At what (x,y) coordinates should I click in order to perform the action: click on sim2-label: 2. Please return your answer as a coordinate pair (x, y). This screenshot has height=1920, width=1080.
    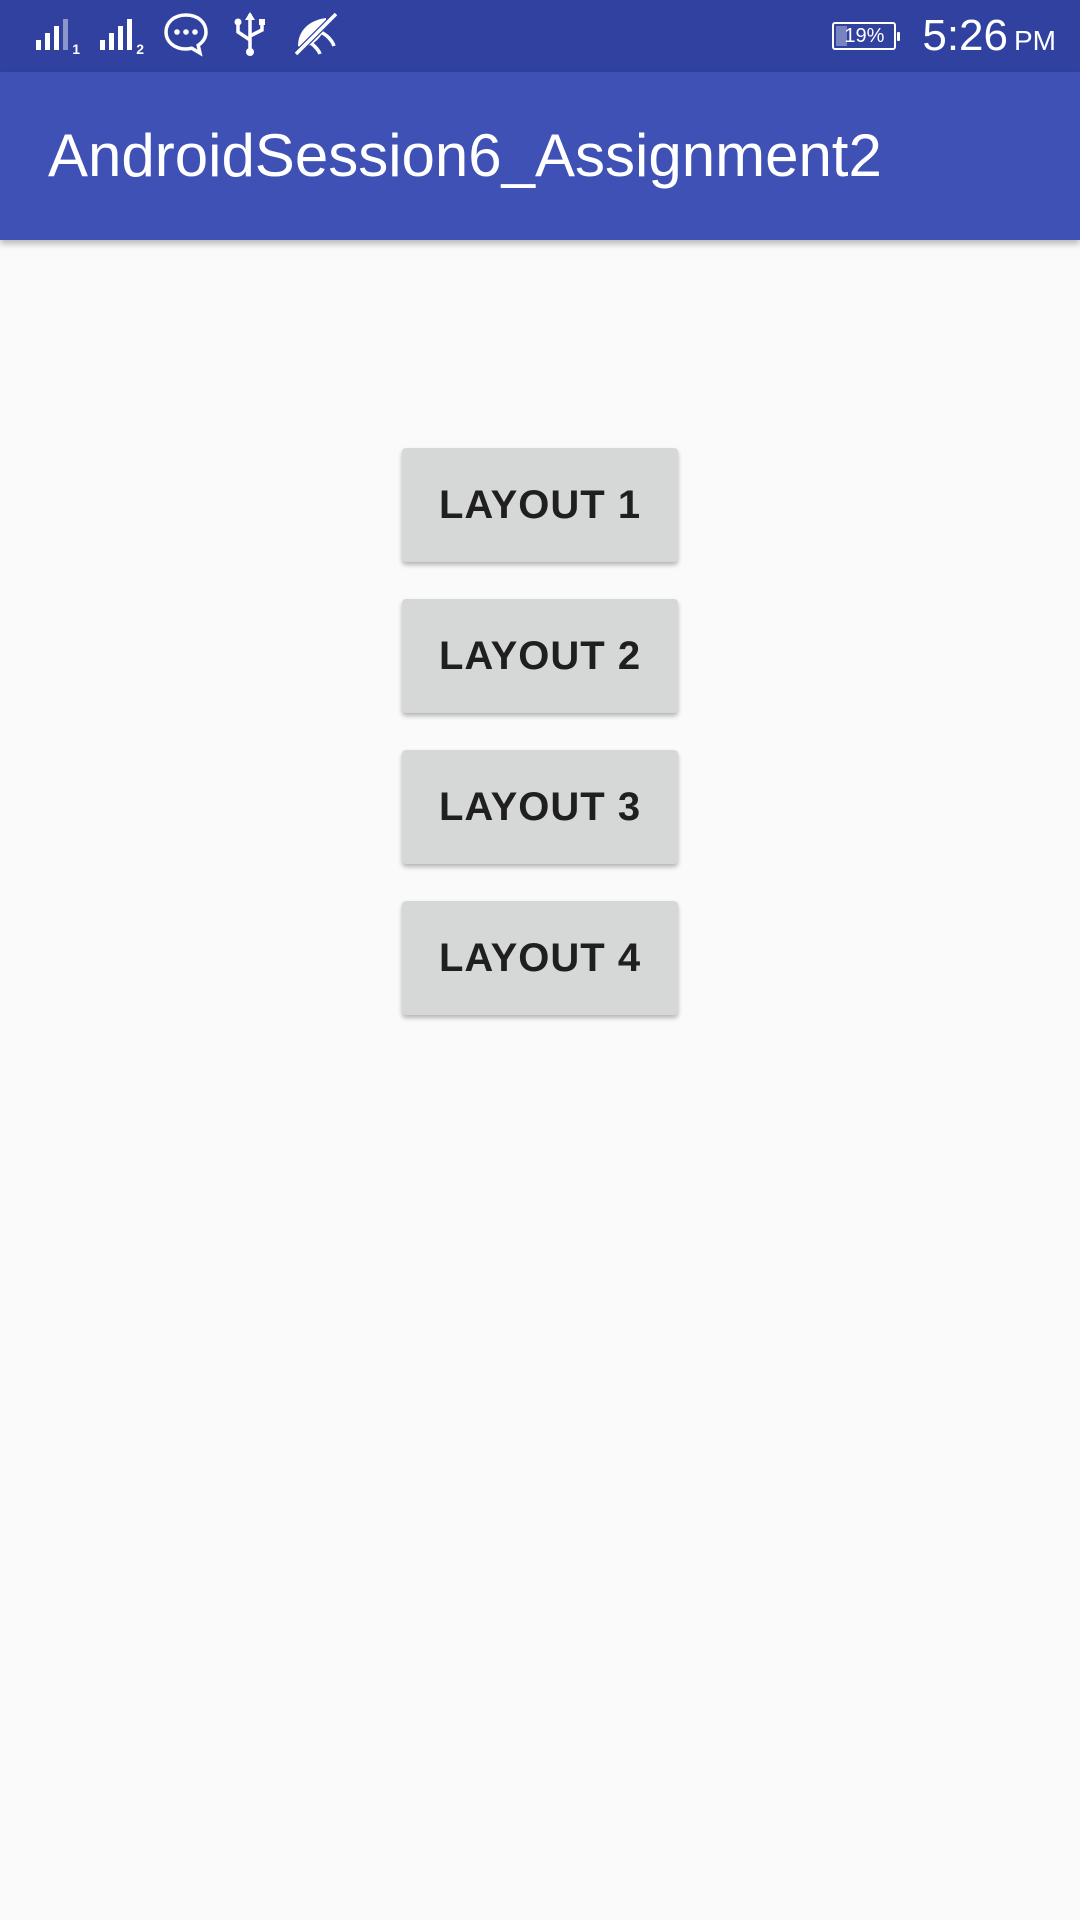
    Looking at the image, I should click on (140, 49).